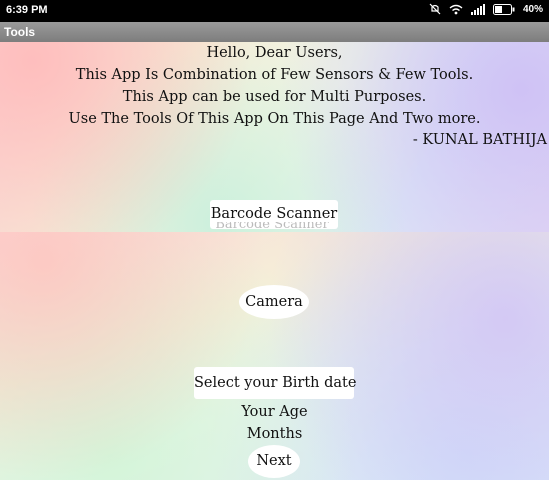 This screenshot has height=480, width=549. I want to click on alarm-off-icon, so click(435, 9).